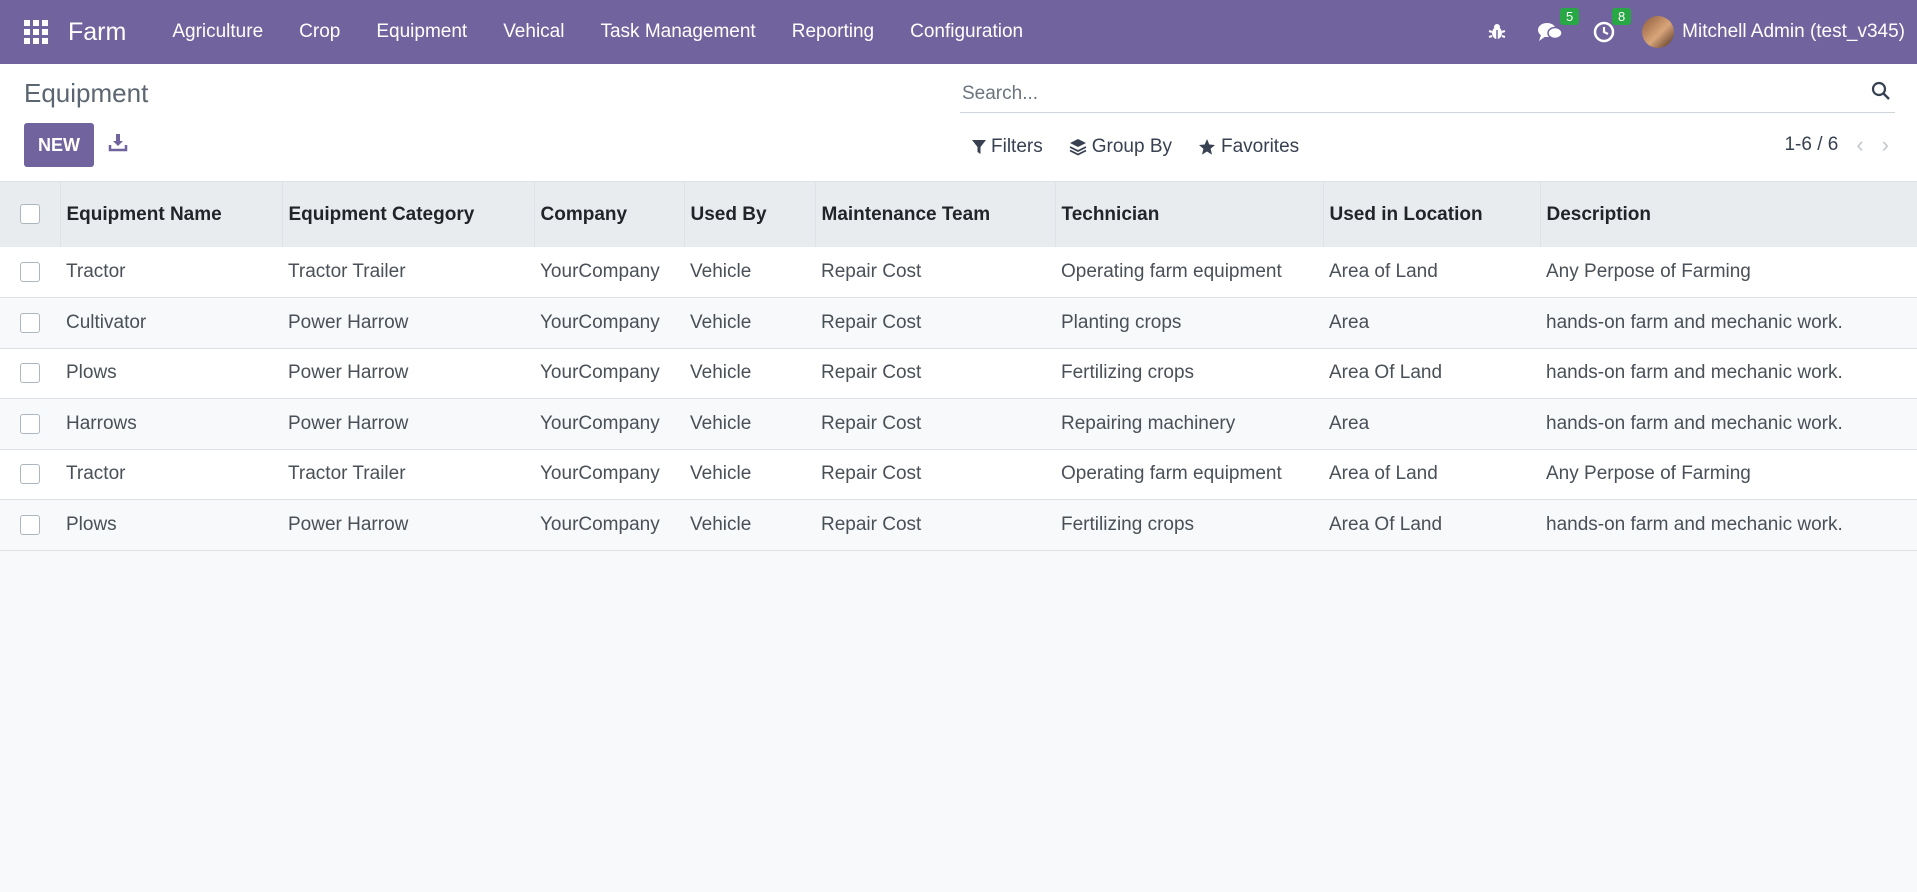  I want to click on column-header-used-by: Used By, so click(750, 214).